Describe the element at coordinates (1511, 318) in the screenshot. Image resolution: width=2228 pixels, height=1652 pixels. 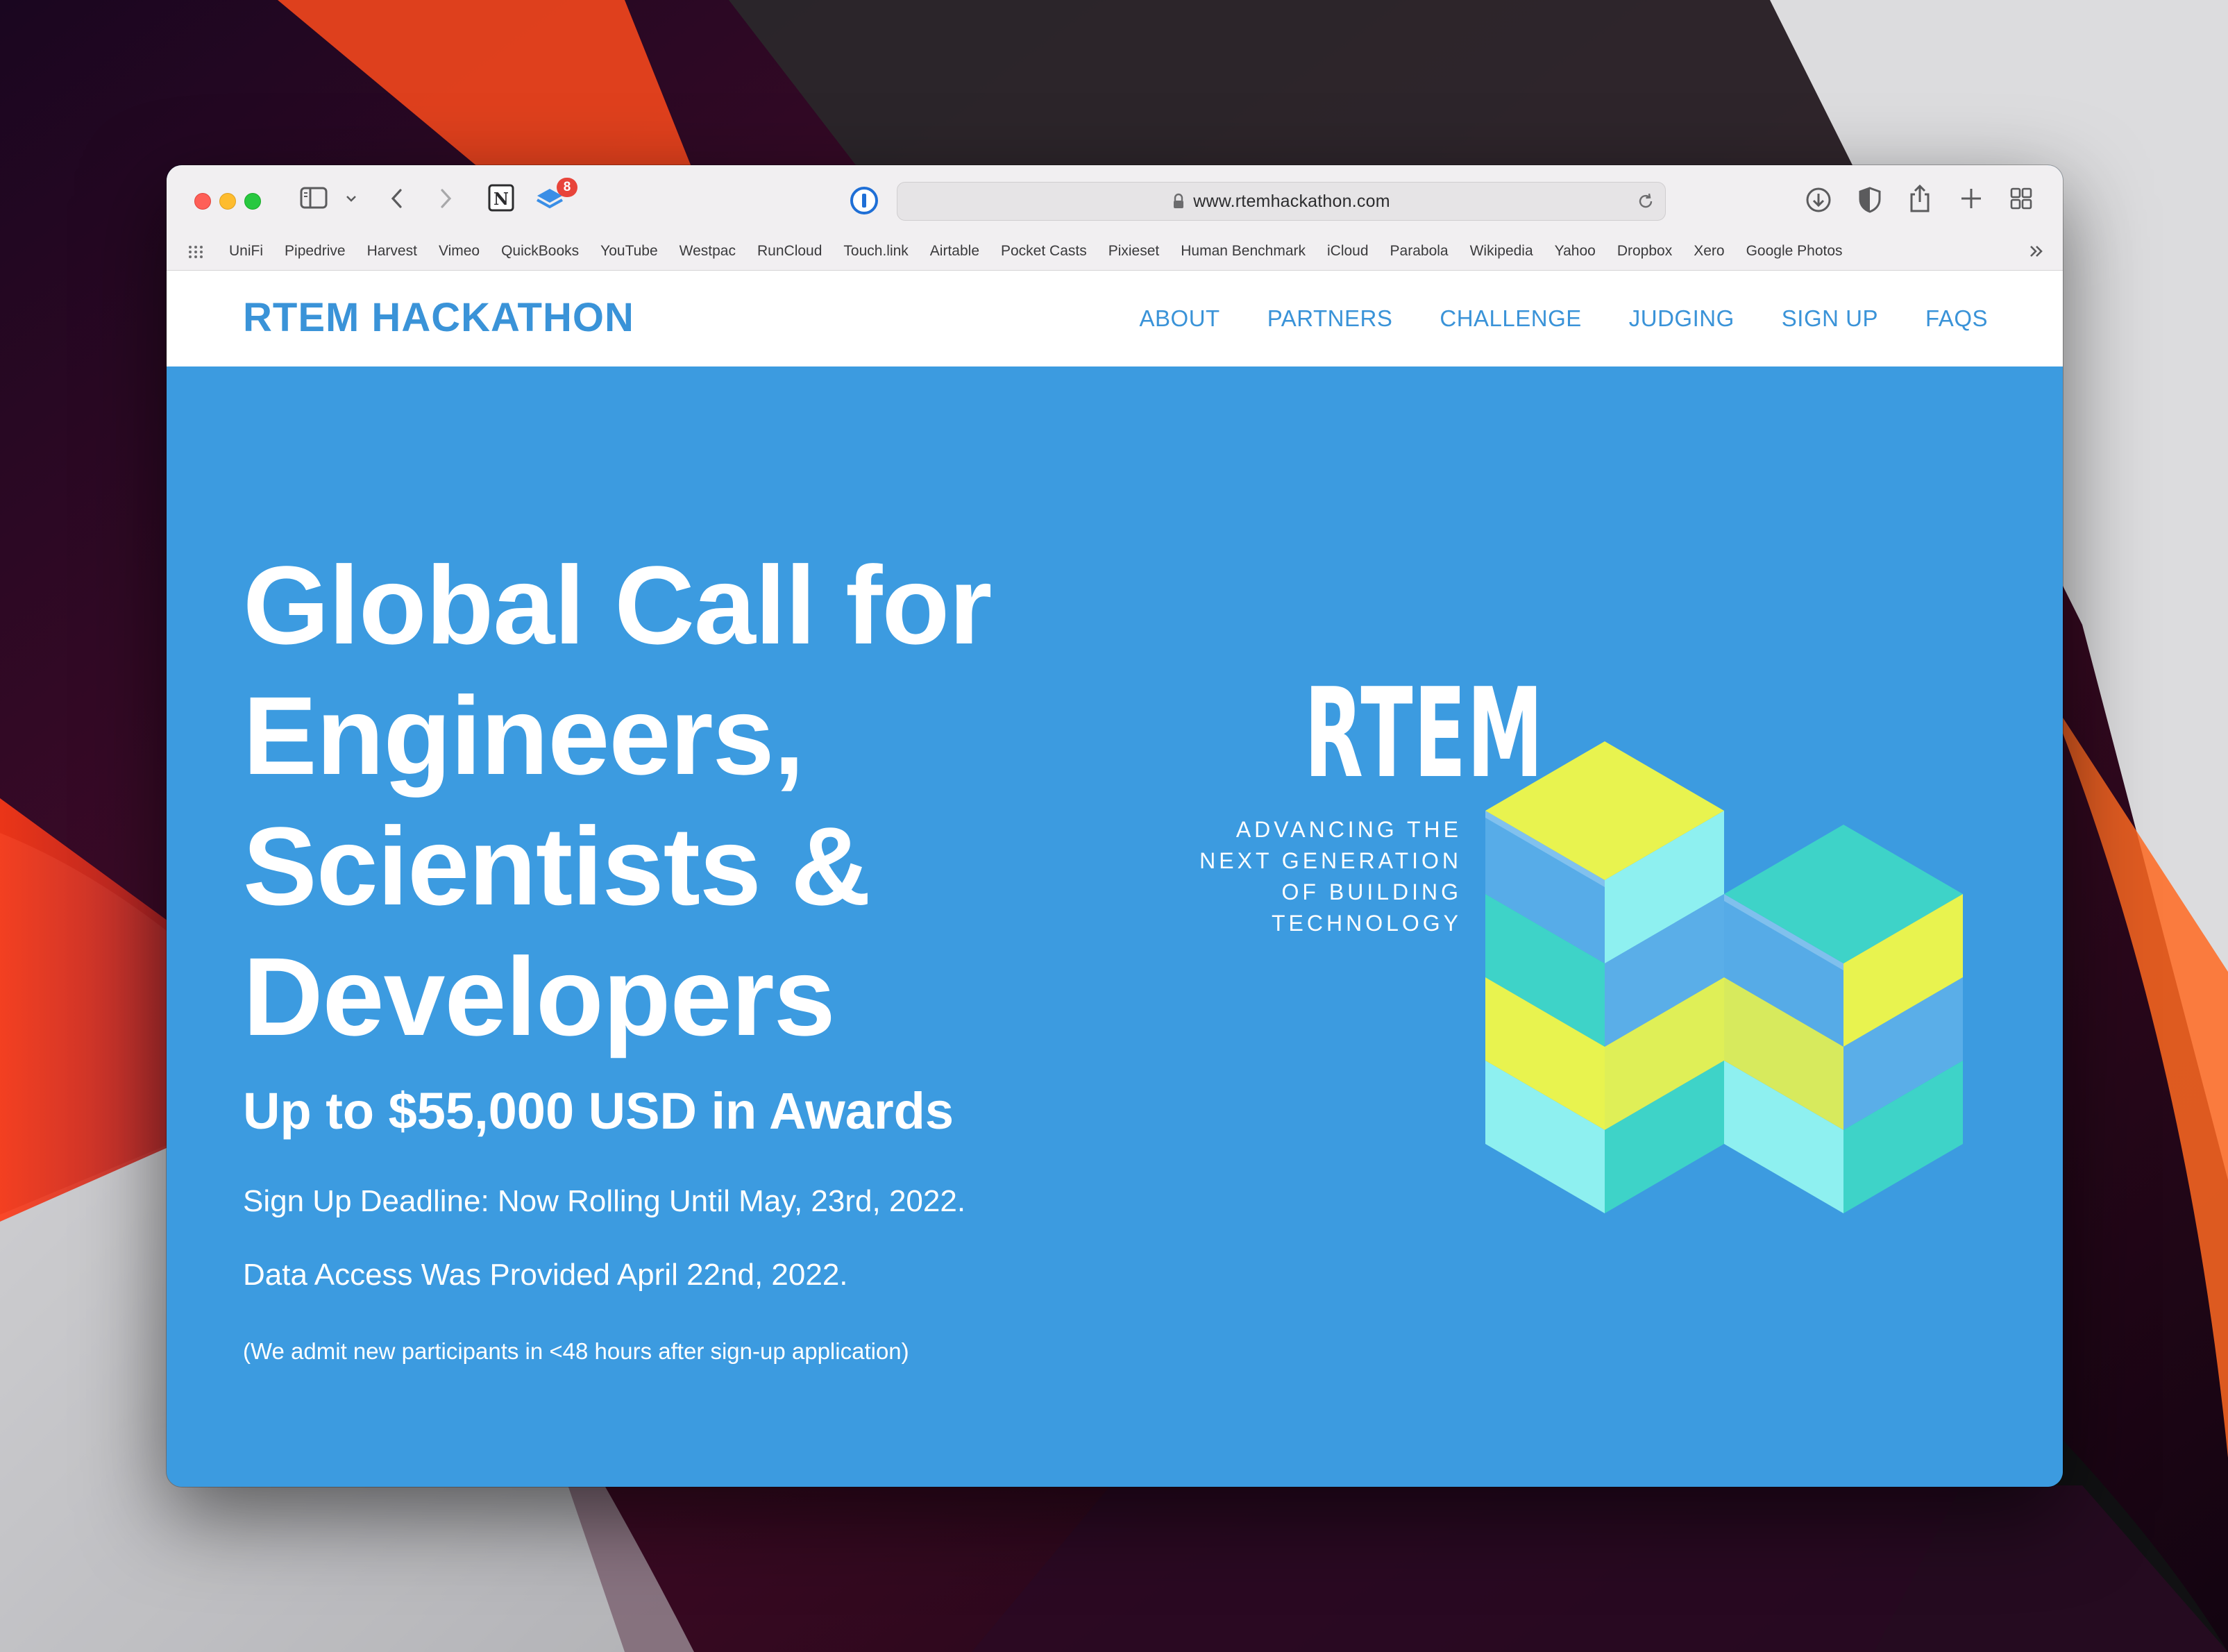
I see `nav-link-challenge: CHALLENGE` at that location.